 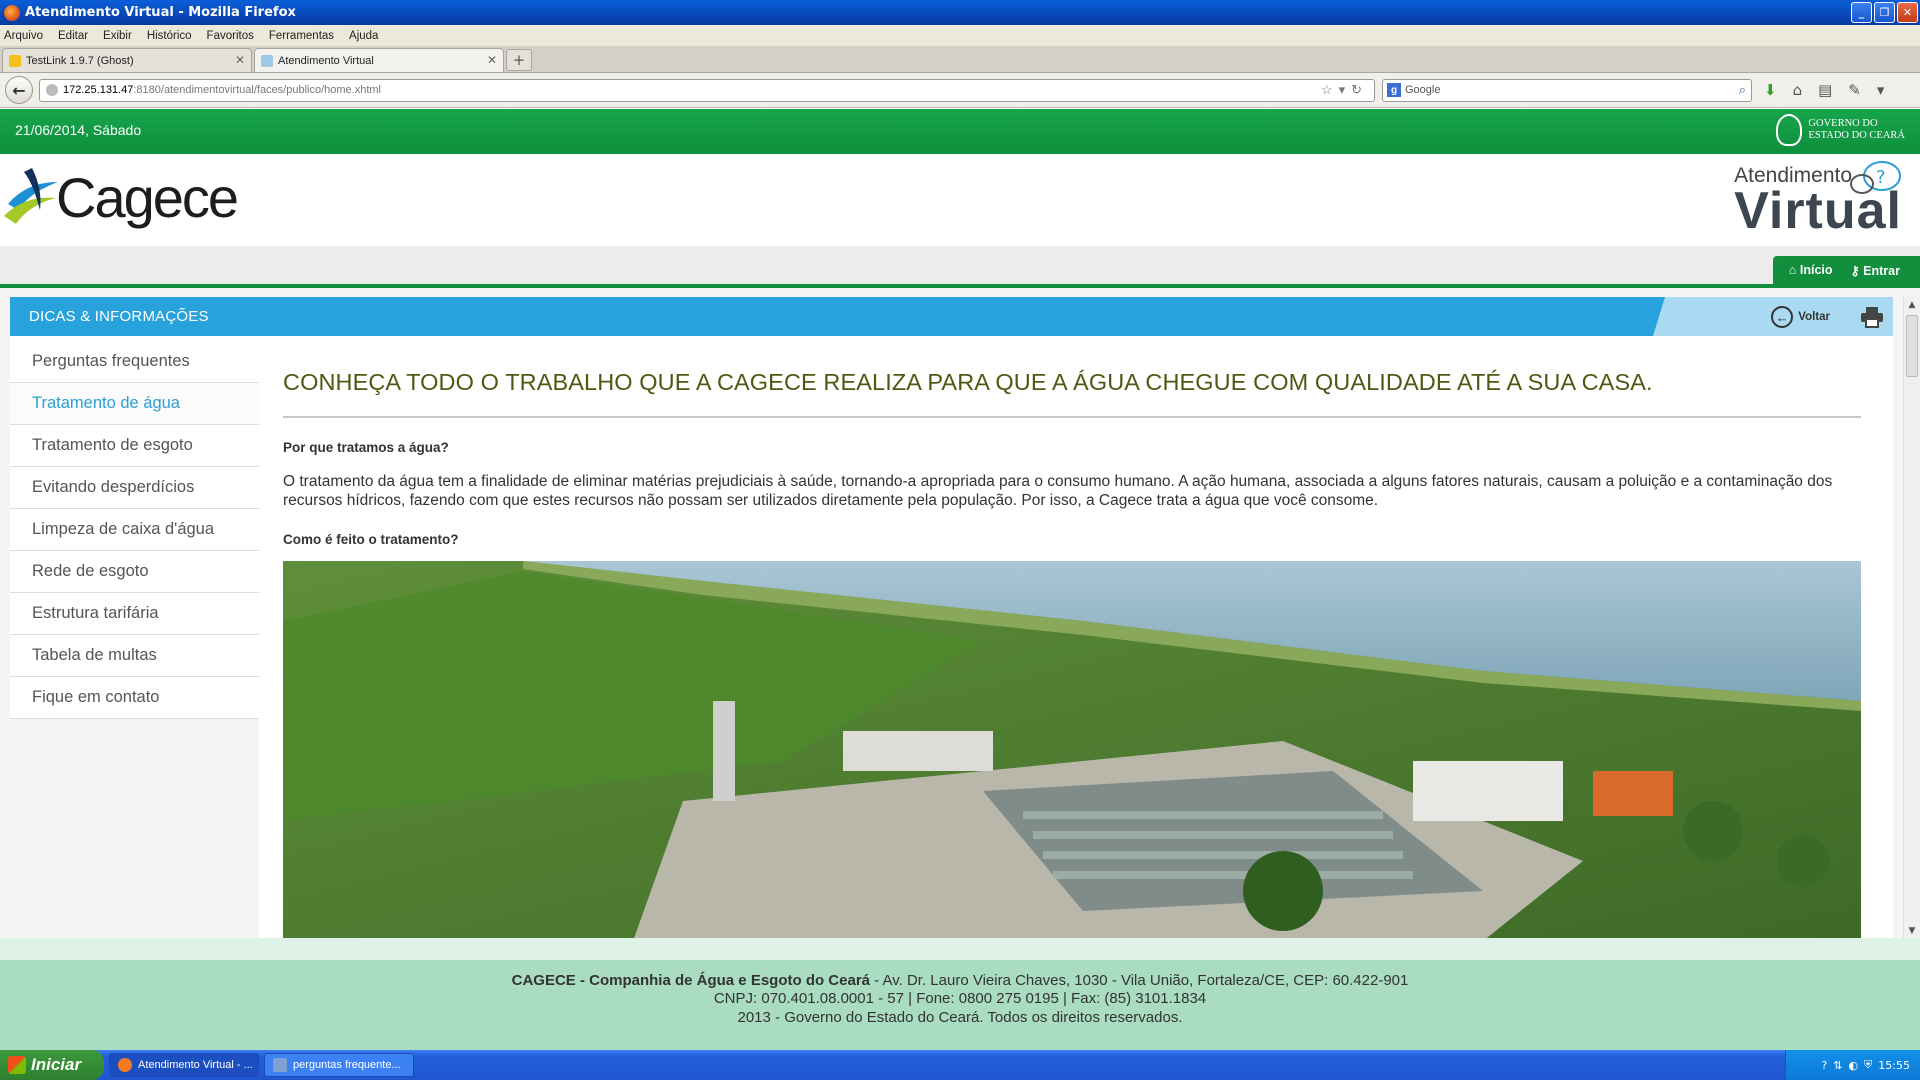 I want to click on menu-arquivo: Arquivo, so click(x=23, y=36).